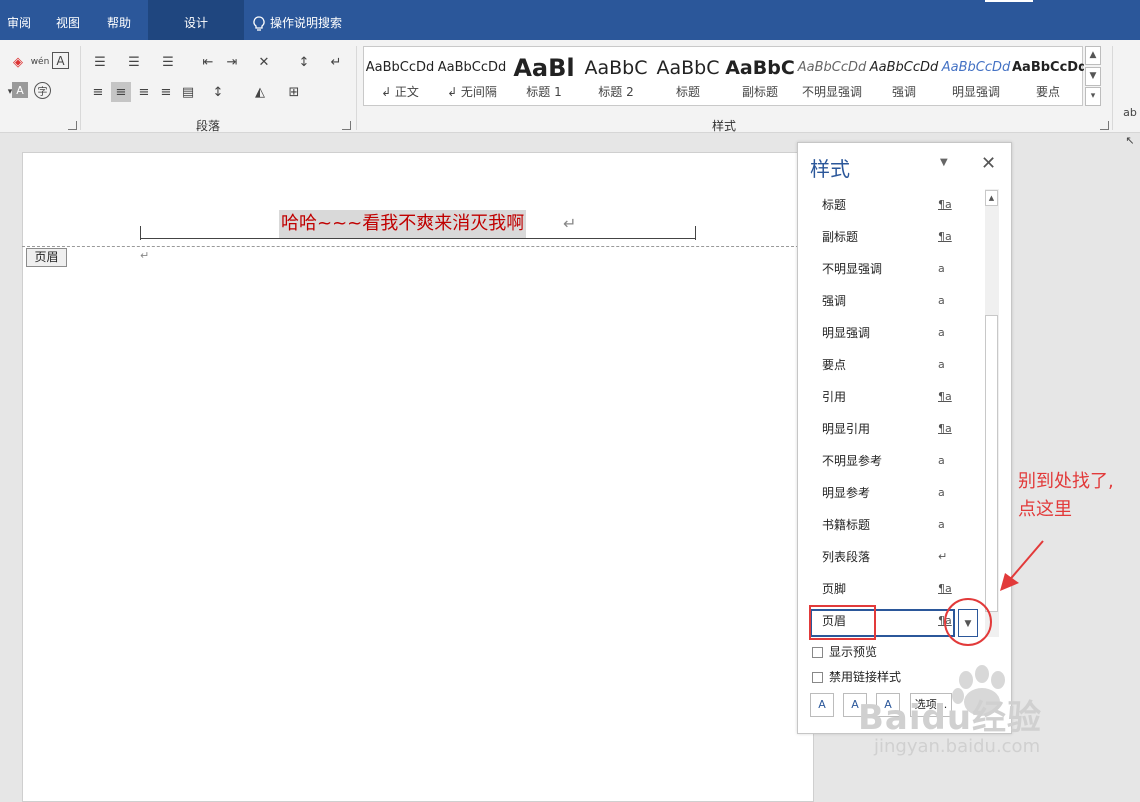  I want to click on tab-design: 设计, so click(196, 20).